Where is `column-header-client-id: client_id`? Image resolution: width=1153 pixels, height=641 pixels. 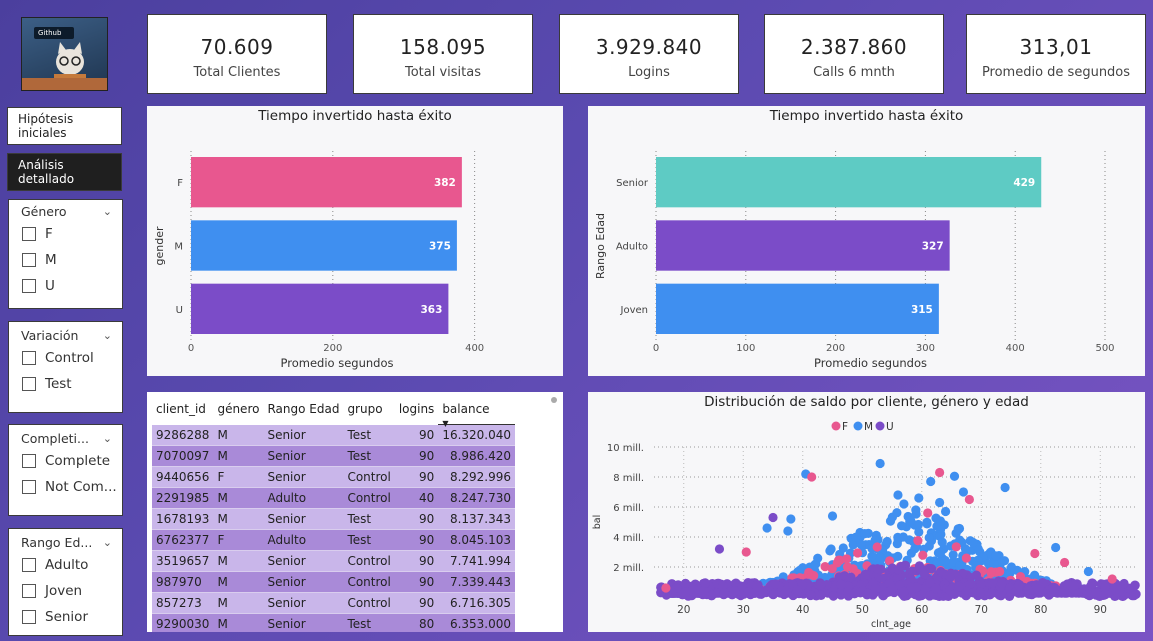 column-header-client-id: client_id is located at coordinates (182, 410).